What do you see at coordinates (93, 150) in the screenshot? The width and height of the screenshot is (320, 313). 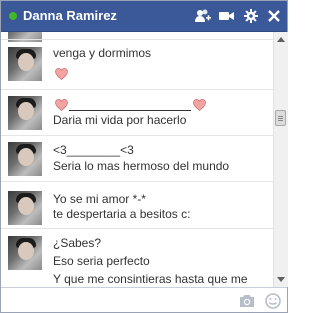 I see `message-text: <3________<3` at bounding box center [93, 150].